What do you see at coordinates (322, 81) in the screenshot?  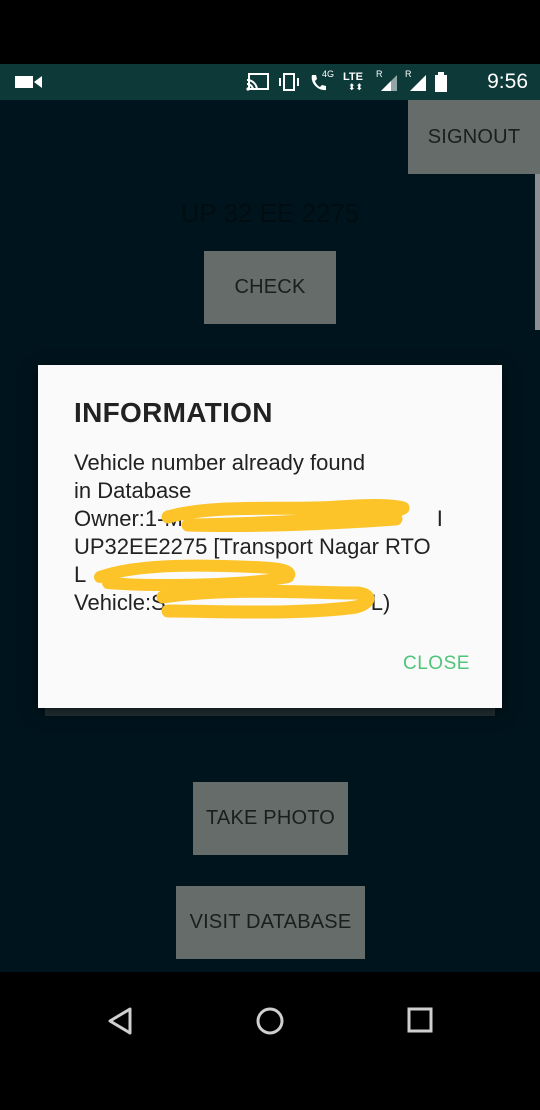 I see `call-4g-icon: 4G` at bounding box center [322, 81].